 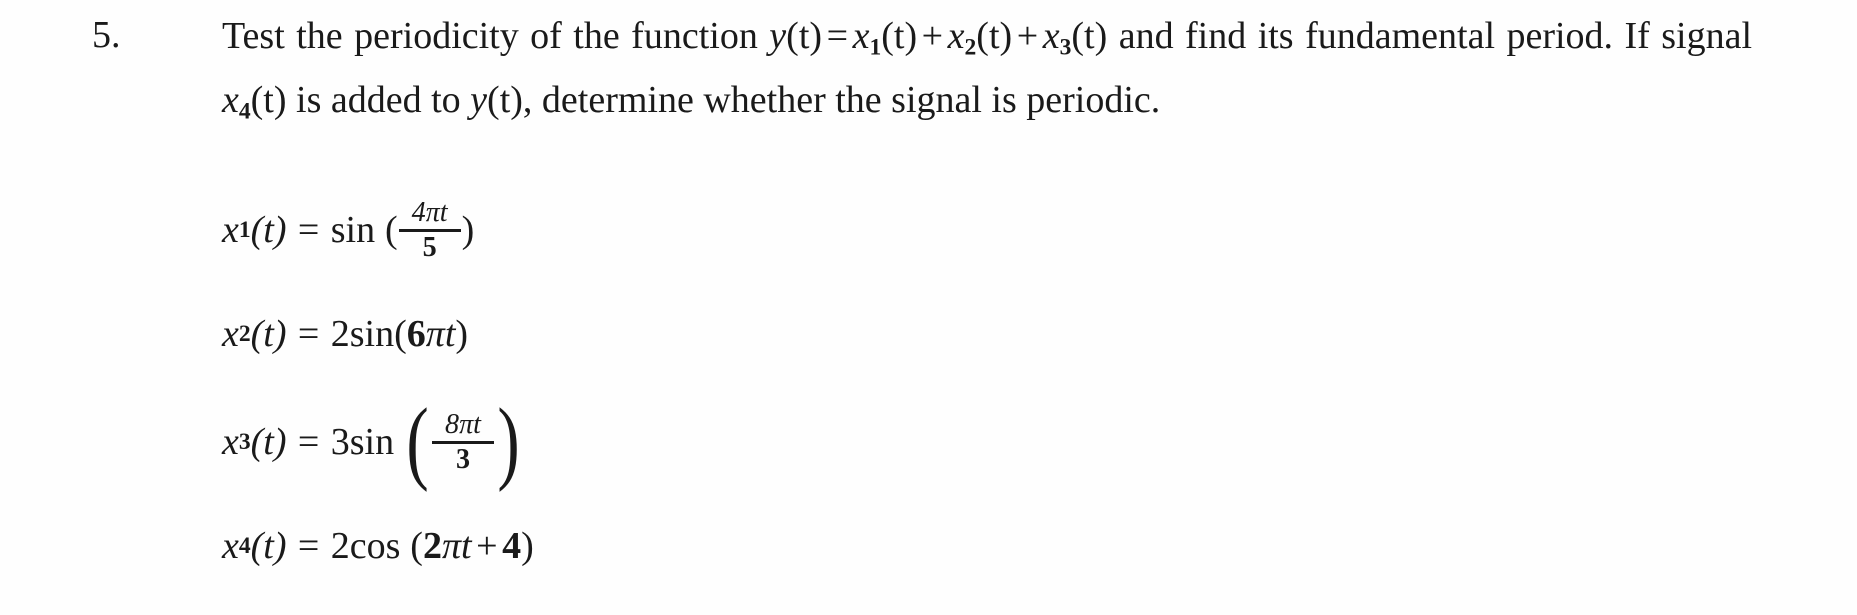 What do you see at coordinates (508, 441) in the screenshot?
I see `eq3-close-paren: )` at bounding box center [508, 441].